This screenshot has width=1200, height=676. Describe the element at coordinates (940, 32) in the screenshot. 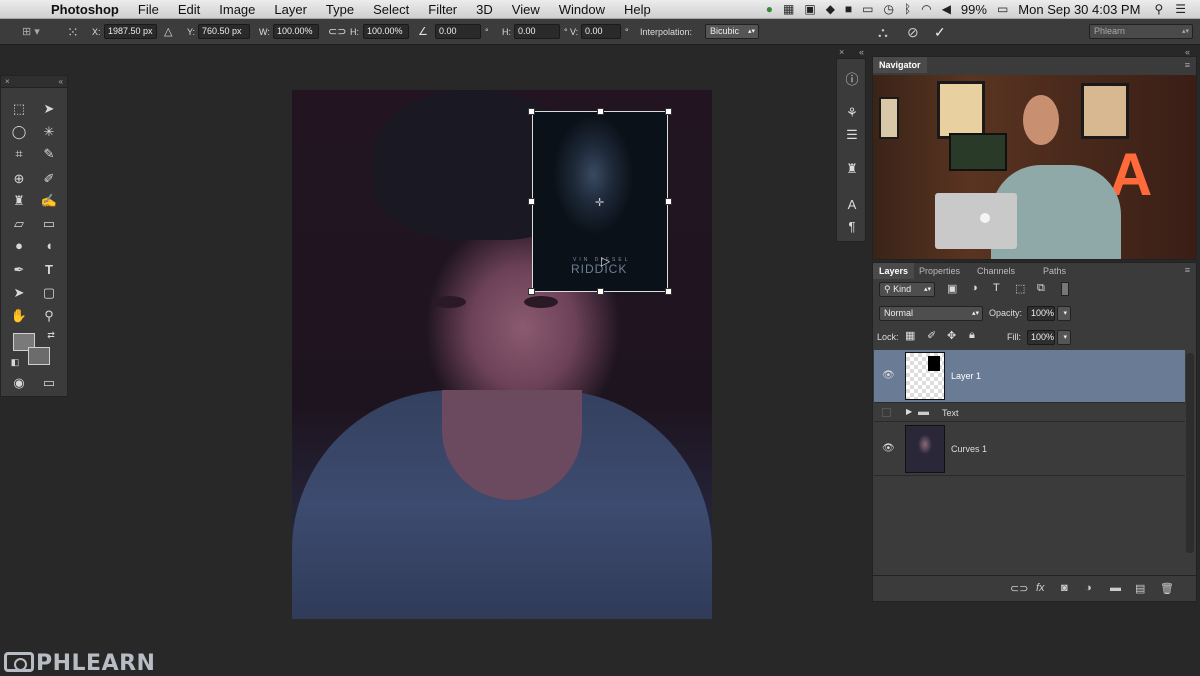

I see `commit-transform-icon: ✓` at that location.